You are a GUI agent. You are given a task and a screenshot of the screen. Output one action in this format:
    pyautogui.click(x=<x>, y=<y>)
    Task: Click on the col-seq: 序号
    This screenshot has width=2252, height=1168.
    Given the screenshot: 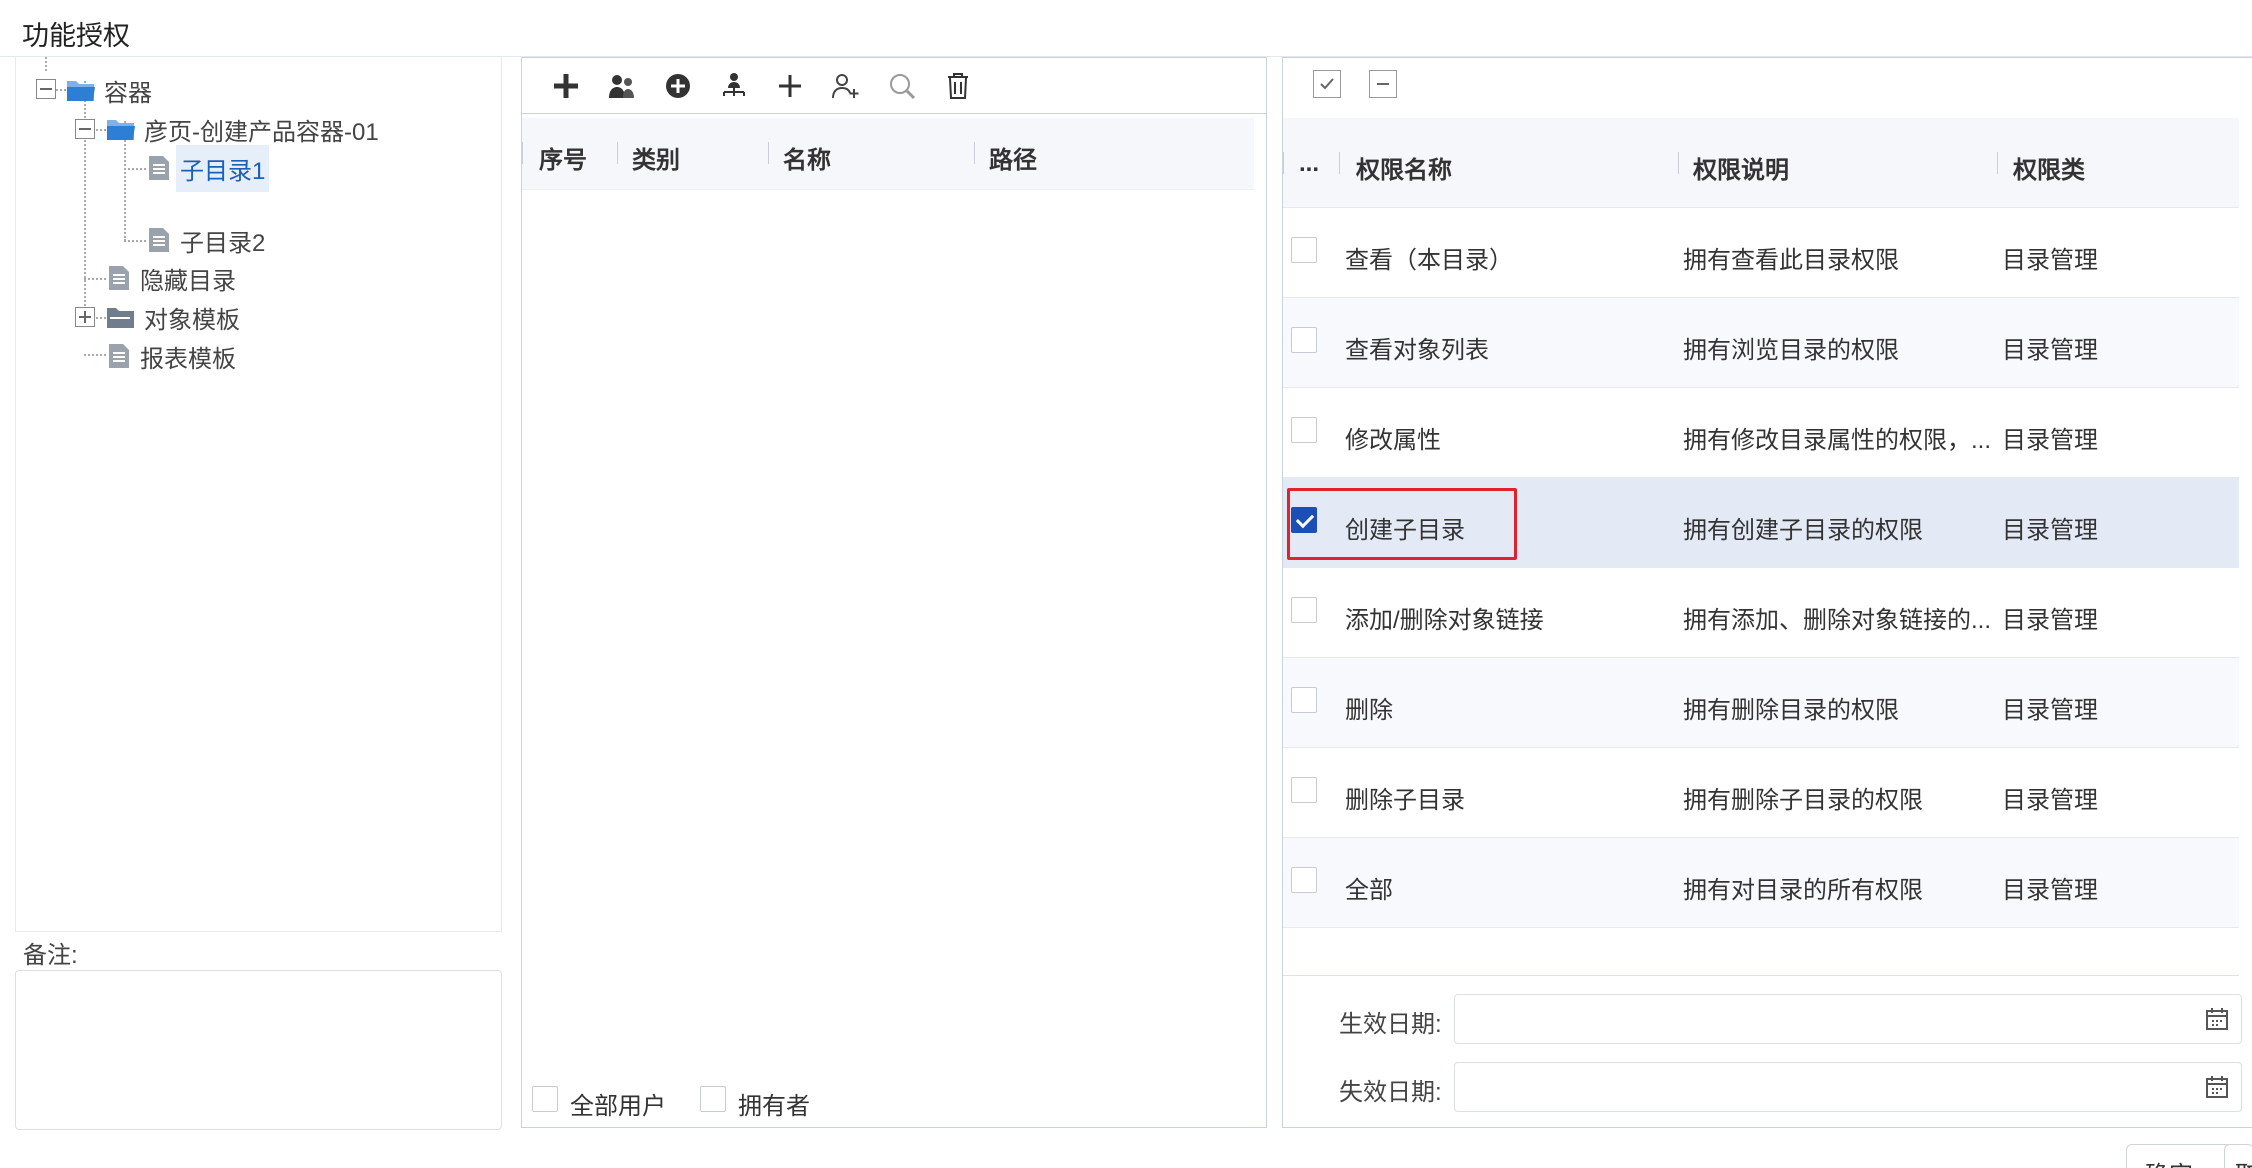 What is the action you would take?
    pyautogui.click(x=563, y=157)
    